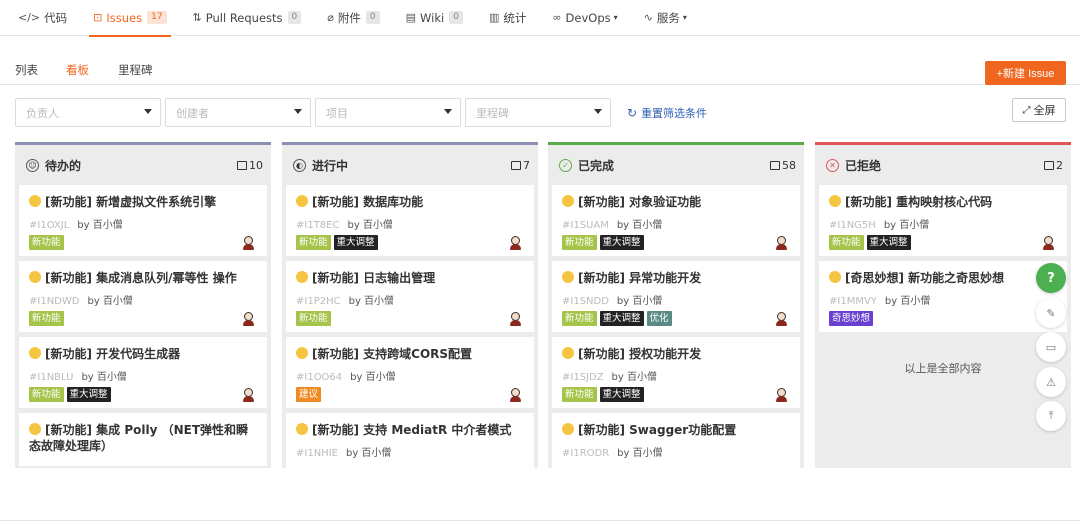 The width and height of the screenshot is (1080, 525). I want to click on sub-nav: 列表 看板 里程碑, so click(540, 68).